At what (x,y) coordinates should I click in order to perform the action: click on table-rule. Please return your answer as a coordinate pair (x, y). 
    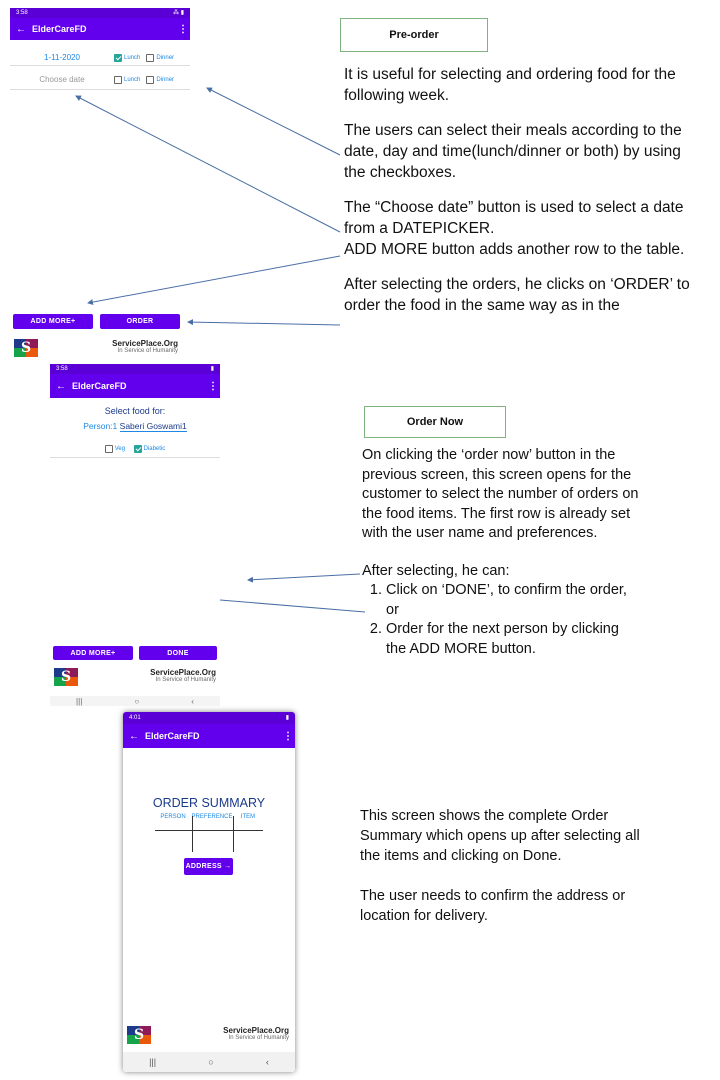
    Looking at the image, I should click on (209, 830).